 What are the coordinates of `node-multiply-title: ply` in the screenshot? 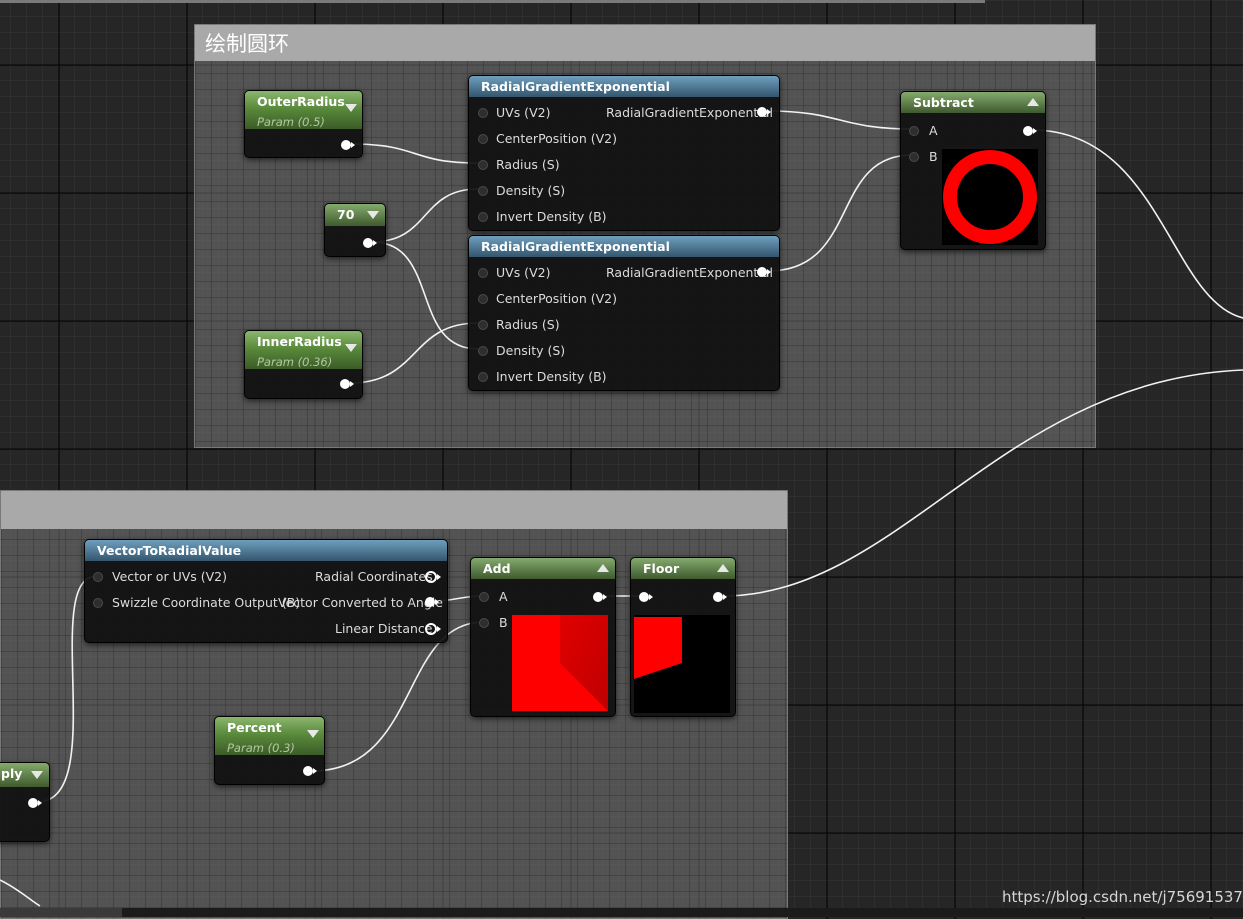 It's located at (12, 773).